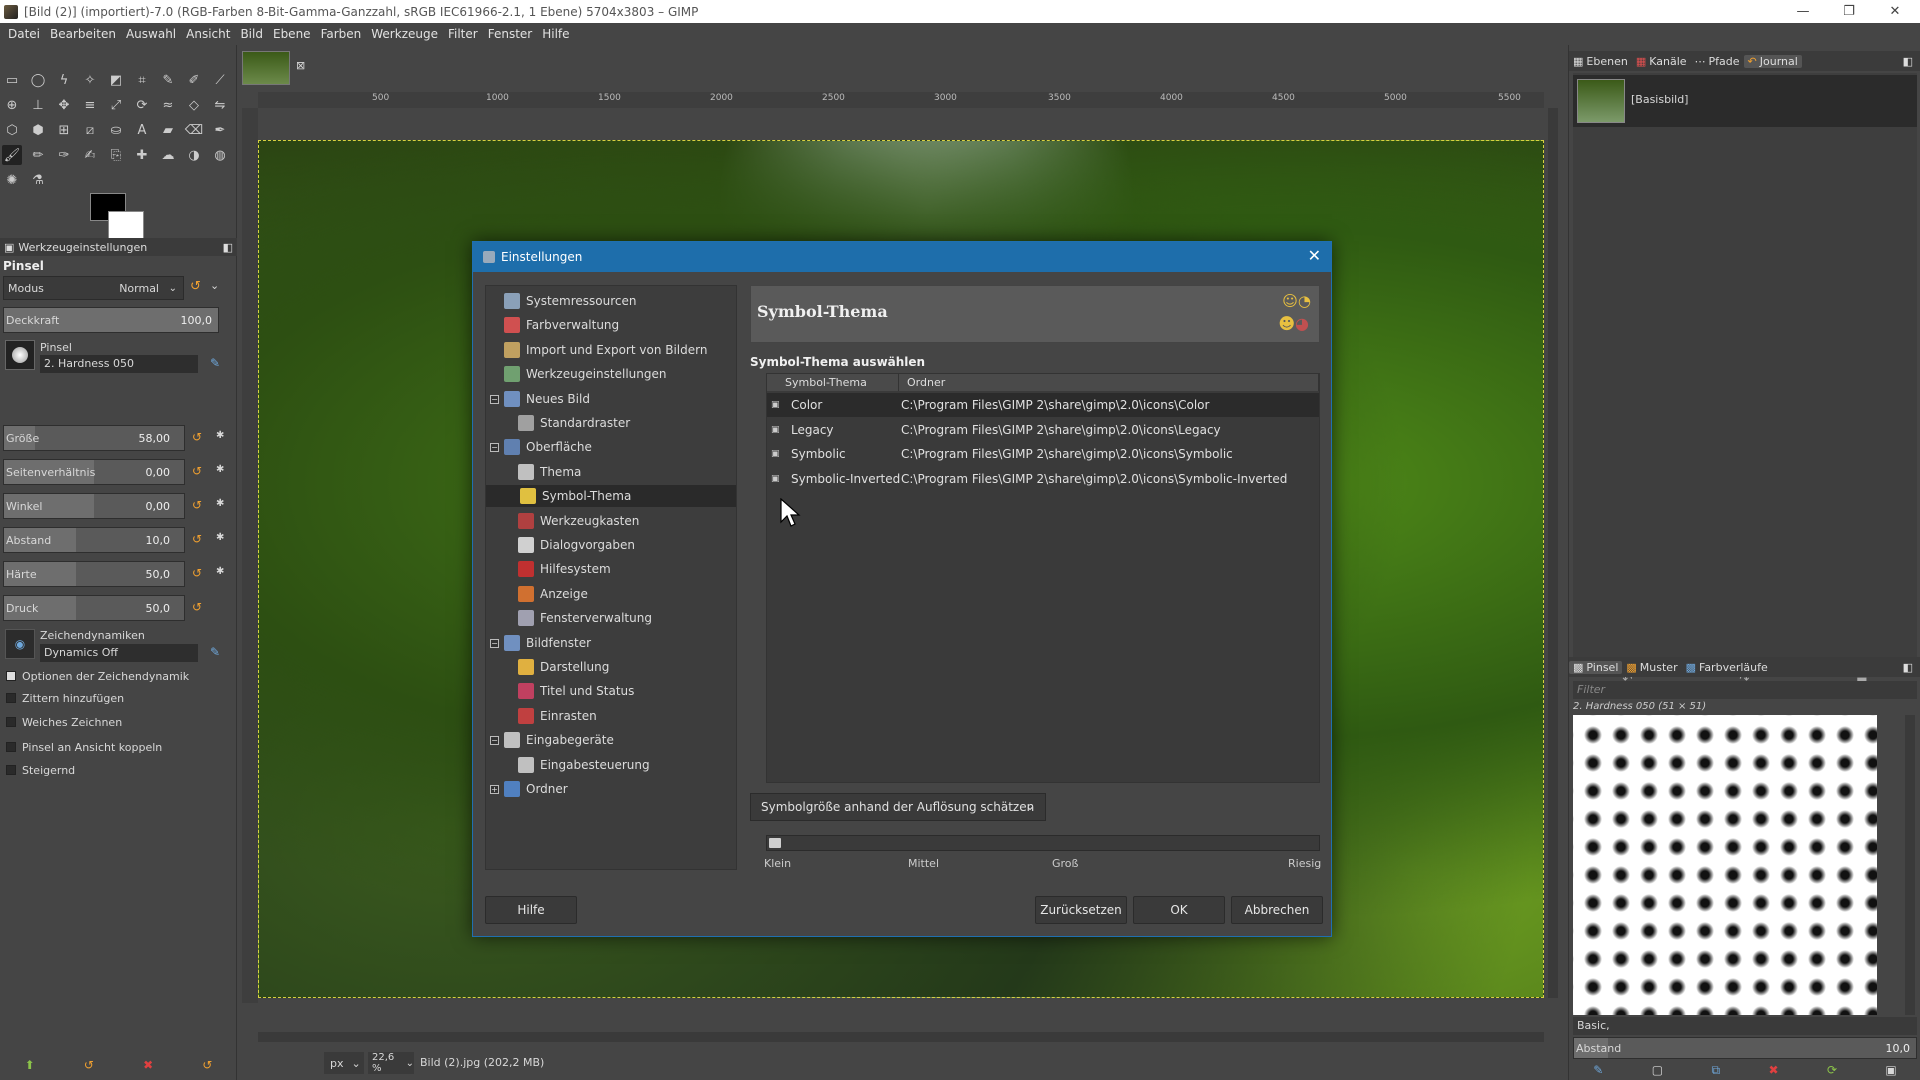  I want to click on help-button: Hilfe, so click(531, 910).